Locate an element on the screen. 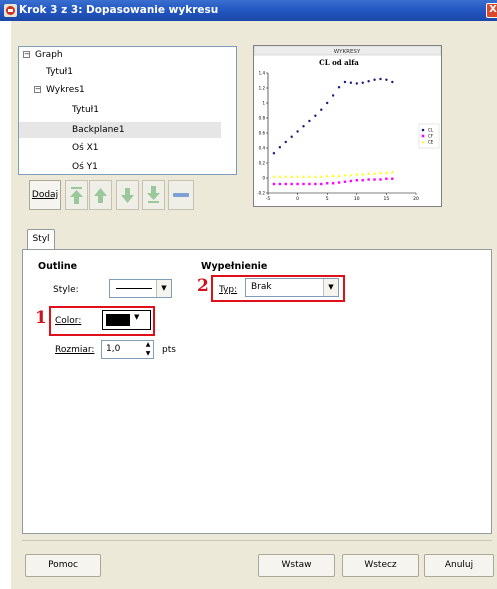 The image size is (497, 589). size-label: Rozmiar: is located at coordinates (74, 350).